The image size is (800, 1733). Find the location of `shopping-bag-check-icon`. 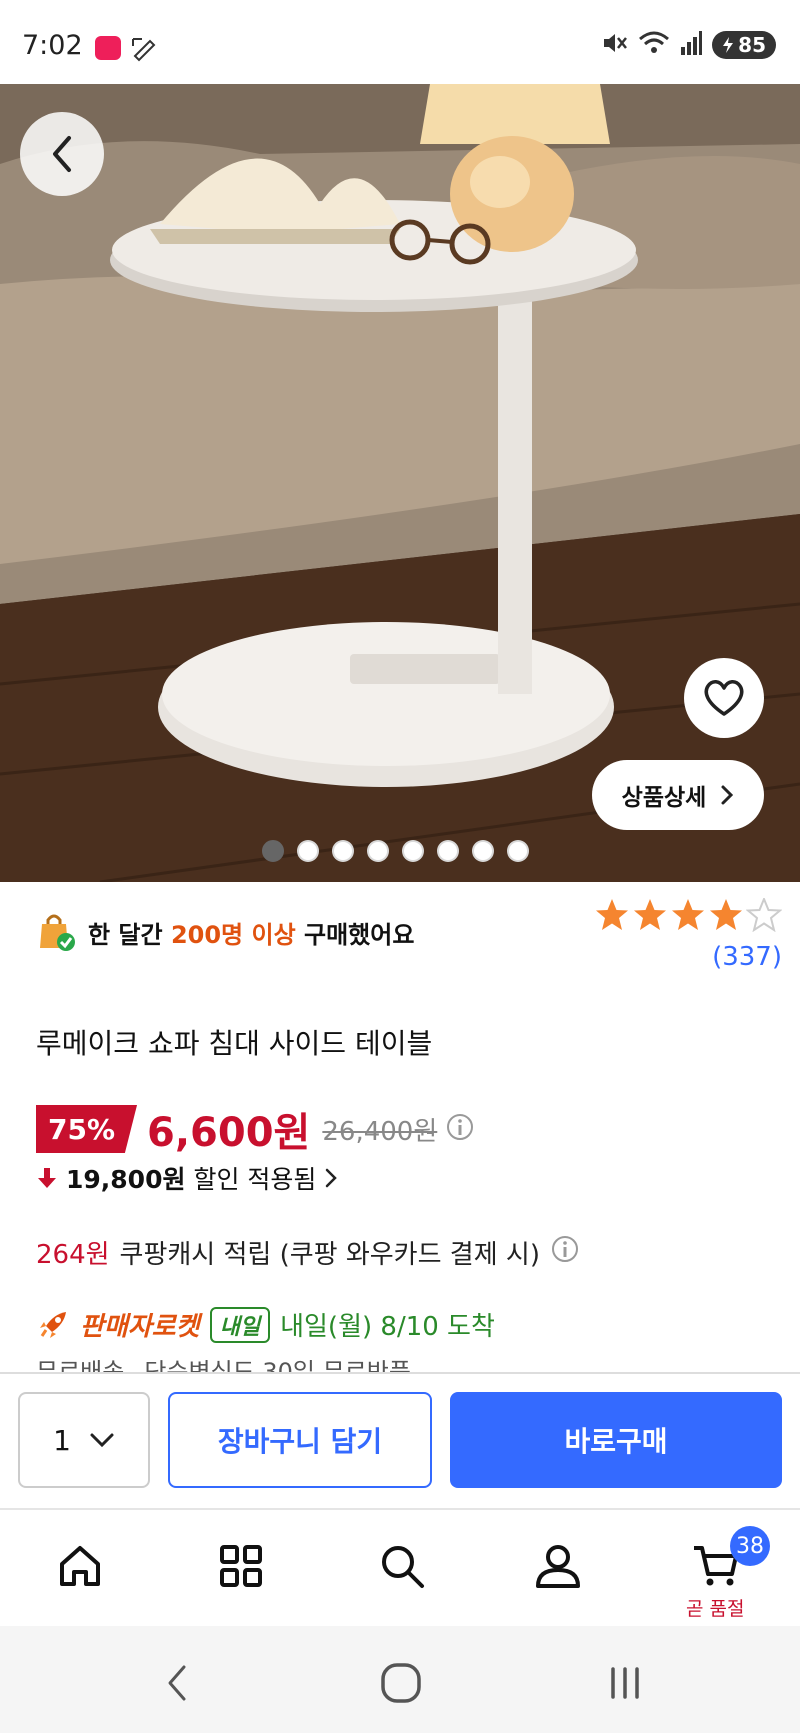

shopping-bag-check-icon is located at coordinates (57, 932).